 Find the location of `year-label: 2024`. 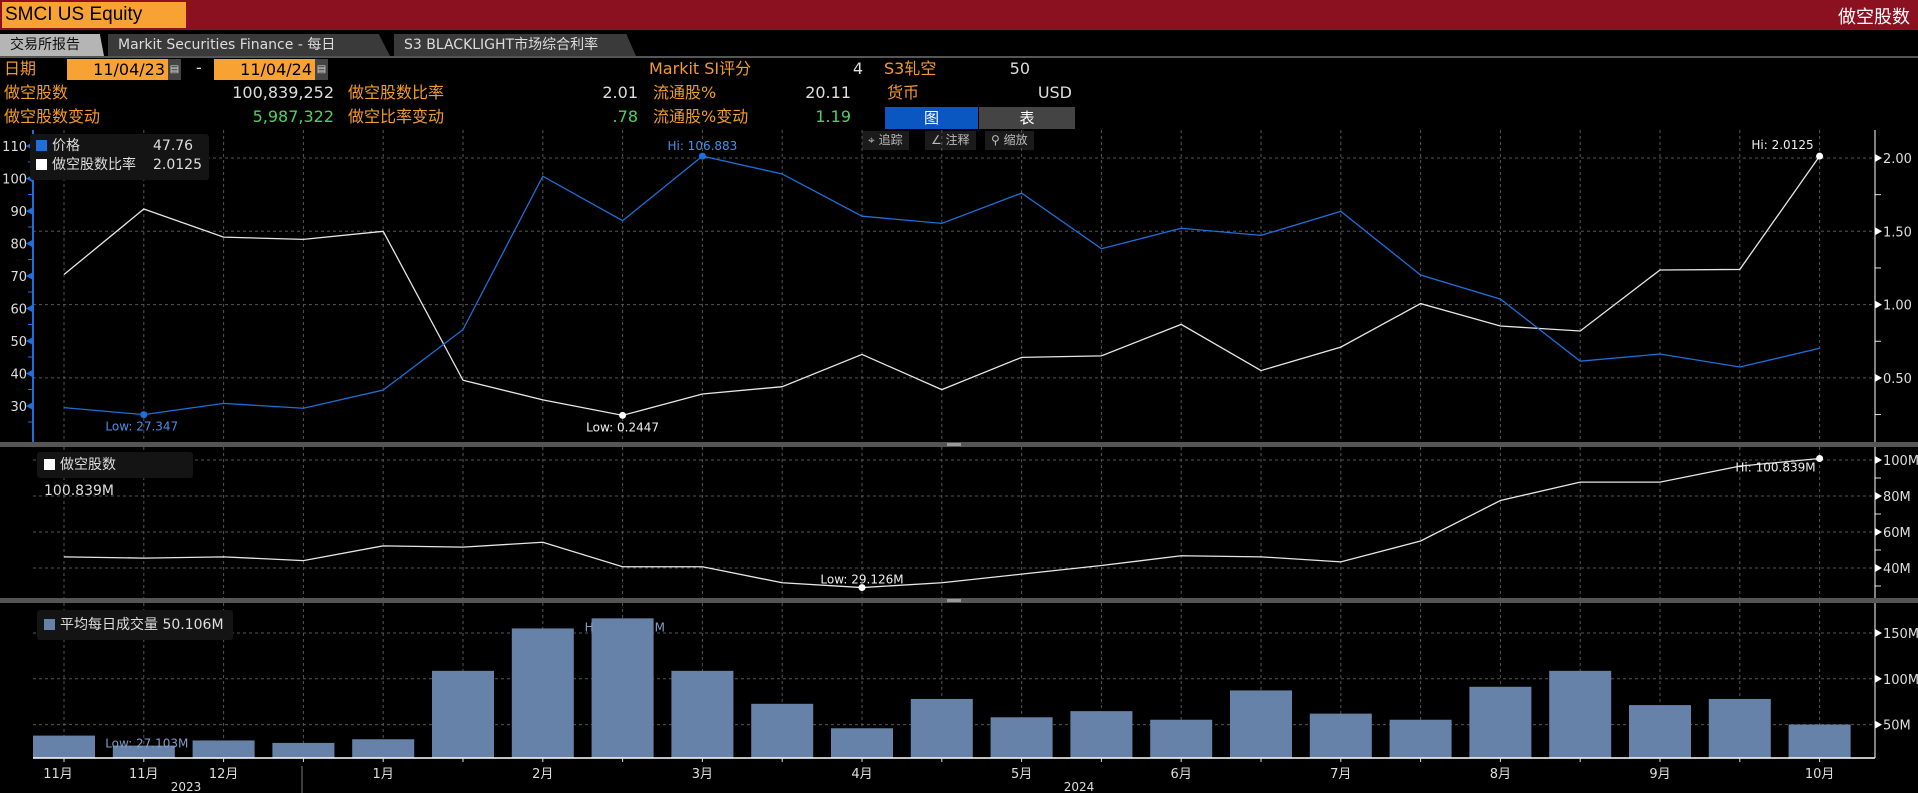

year-label: 2024 is located at coordinates (1079, 786).